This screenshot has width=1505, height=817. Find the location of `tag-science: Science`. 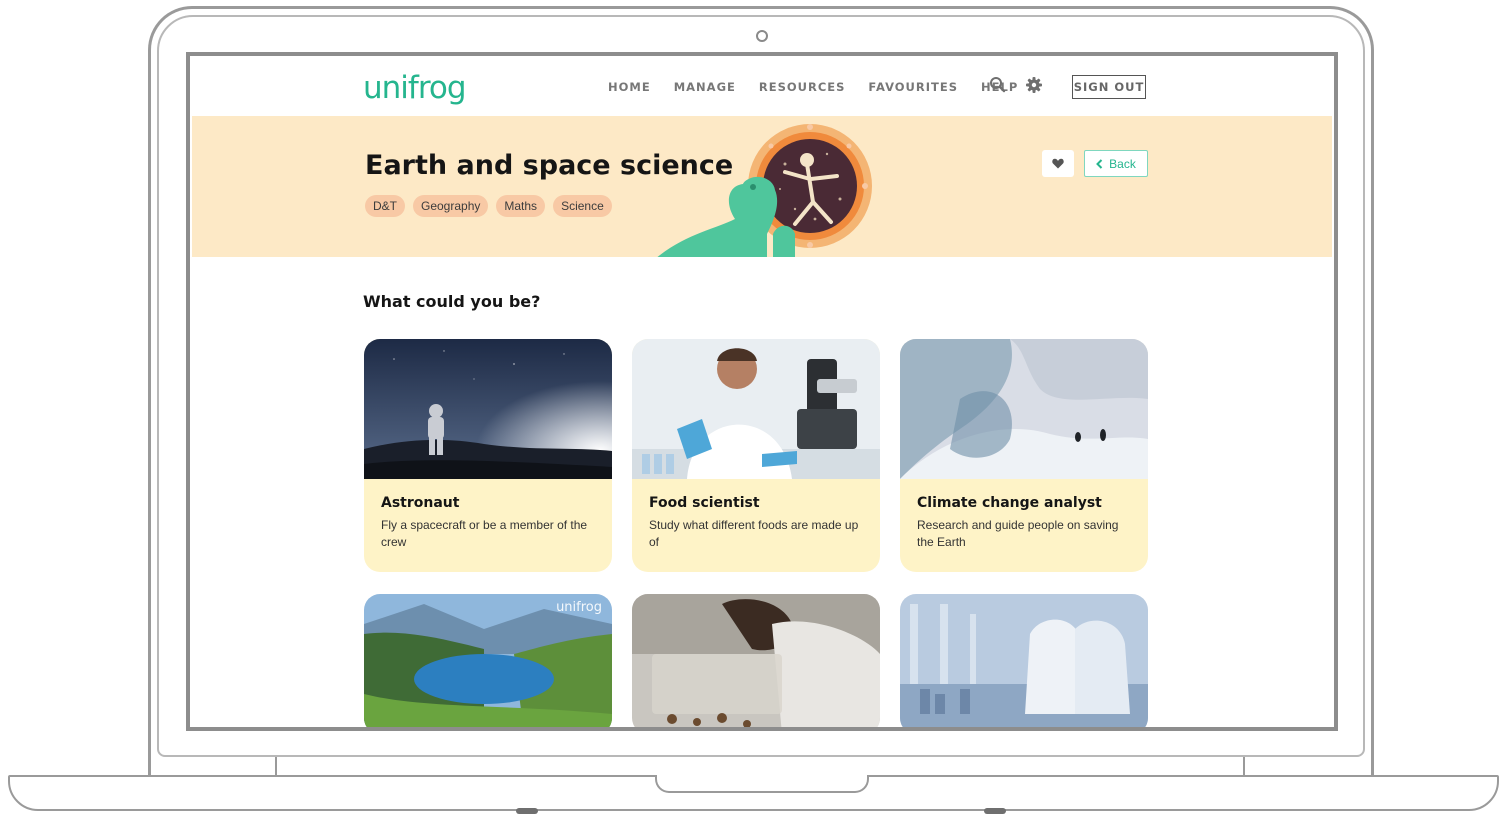

tag-science: Science is located at coordinates (582, 206).